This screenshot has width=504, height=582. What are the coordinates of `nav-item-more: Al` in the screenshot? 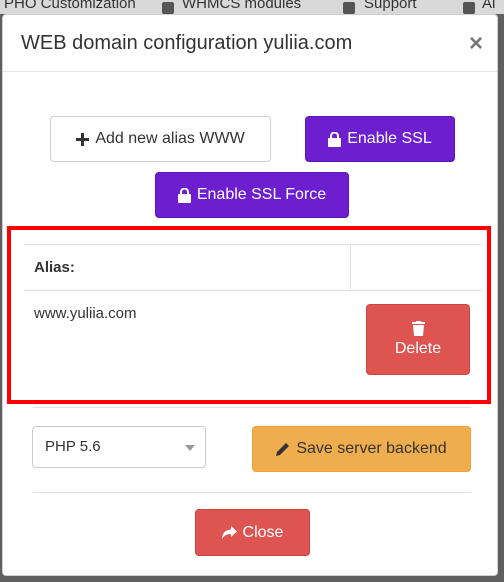 It's located at (488, 5).